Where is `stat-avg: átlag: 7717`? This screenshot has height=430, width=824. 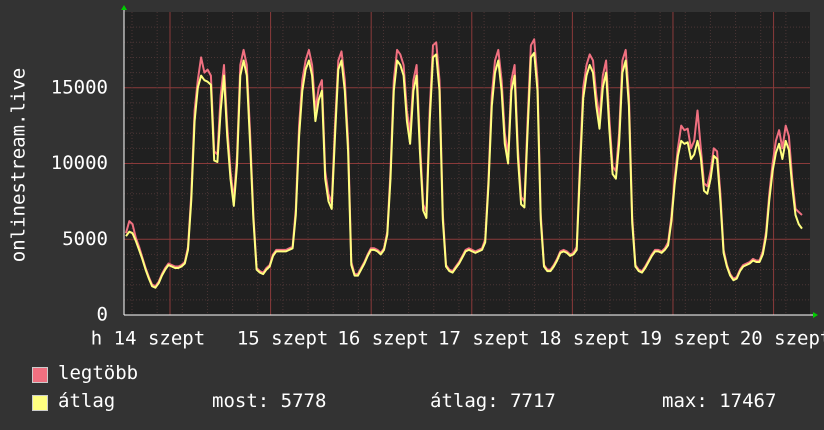 stat-avg: átlag: 7717 is located at coordinates (493, 401).